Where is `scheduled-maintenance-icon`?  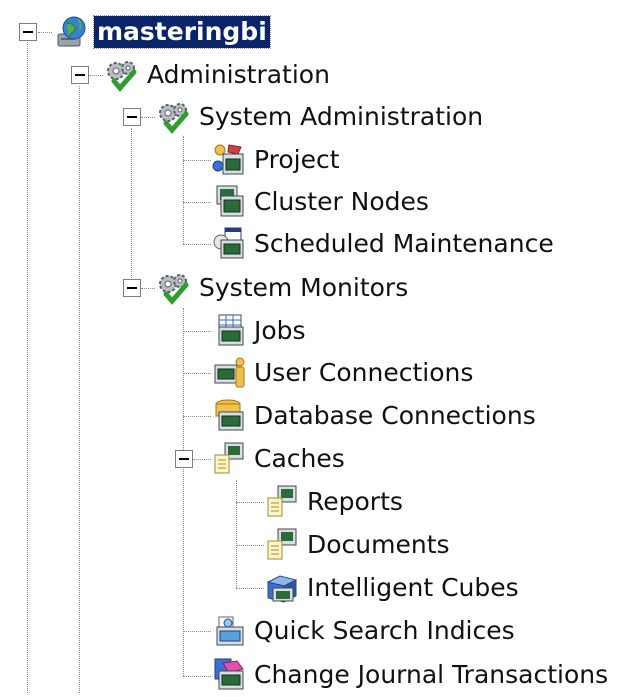 scheduled-maintenance-icon is located at coordinates (229, 244).